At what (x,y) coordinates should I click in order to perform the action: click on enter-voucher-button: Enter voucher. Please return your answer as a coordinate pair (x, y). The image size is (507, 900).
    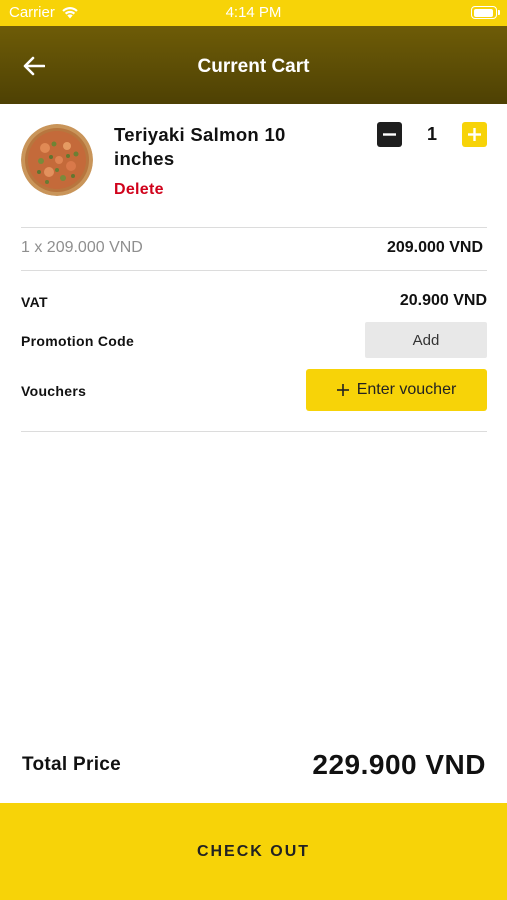
    Looking at the image, I should click on (396, 390).